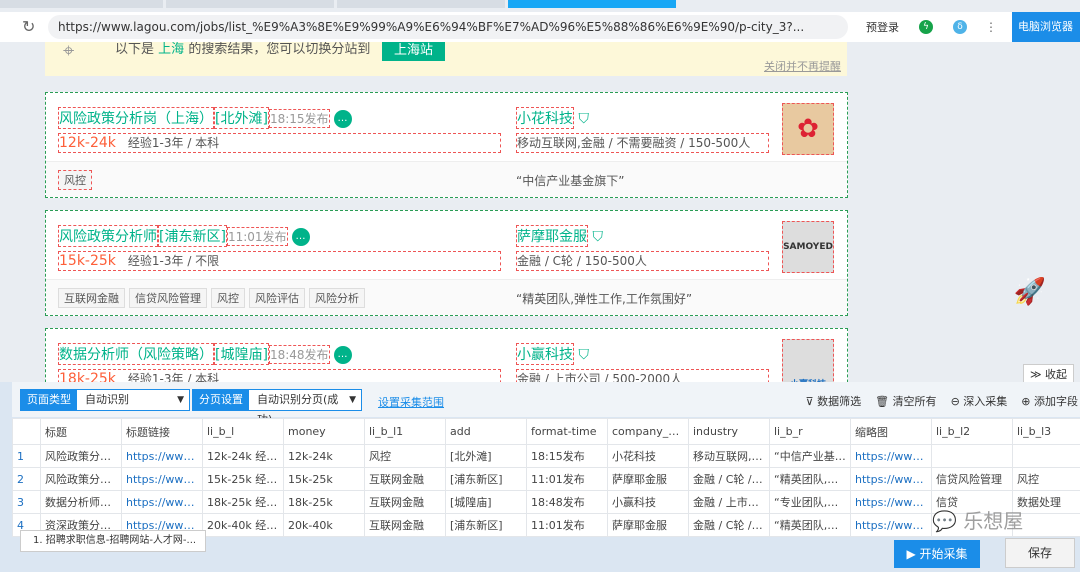 The width and height of the screenshot is (1080, 572). Describe the element at coordinates (26, 456) in the screenshot. I see `table-cell: 1` at that location.